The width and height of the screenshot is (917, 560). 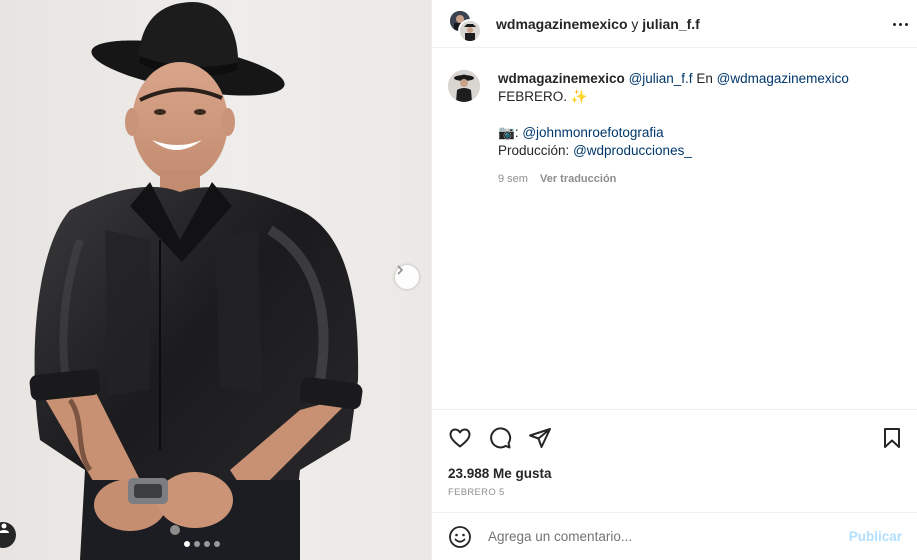 What do you see at coordinates (671, 24) in the screenshot?
I see `collaborator-link: julian_f.f` at bounding box center [671, 24].